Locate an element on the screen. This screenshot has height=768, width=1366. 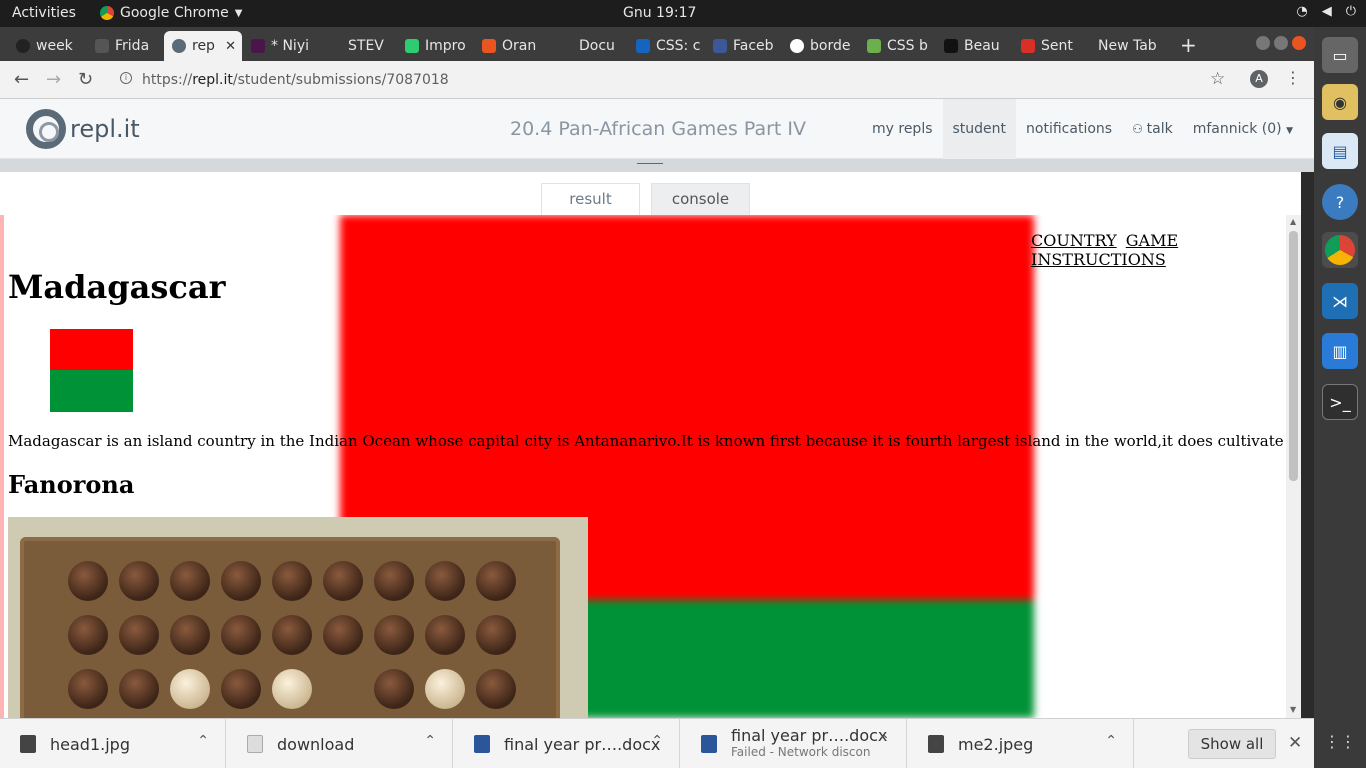
tab-impro: Impro is located at coordinates (436, 46).